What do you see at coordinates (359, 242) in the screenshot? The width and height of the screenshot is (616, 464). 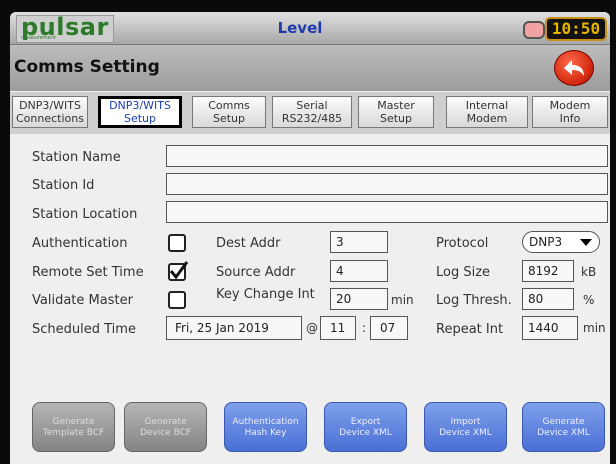 I see `dest-addr-field: 3` at bounding box center [359, 242].